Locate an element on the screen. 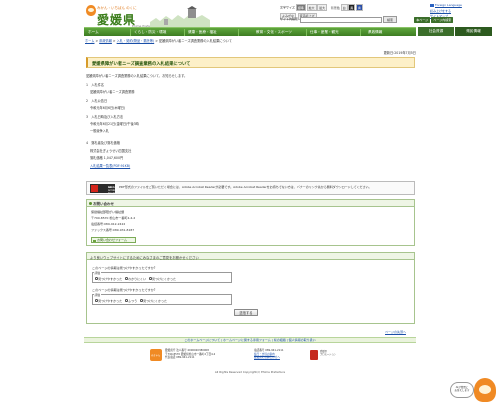 The image size is (500, 406). chatbot-widget: AIが質問に お答えします is located at coordinates (475, 391).